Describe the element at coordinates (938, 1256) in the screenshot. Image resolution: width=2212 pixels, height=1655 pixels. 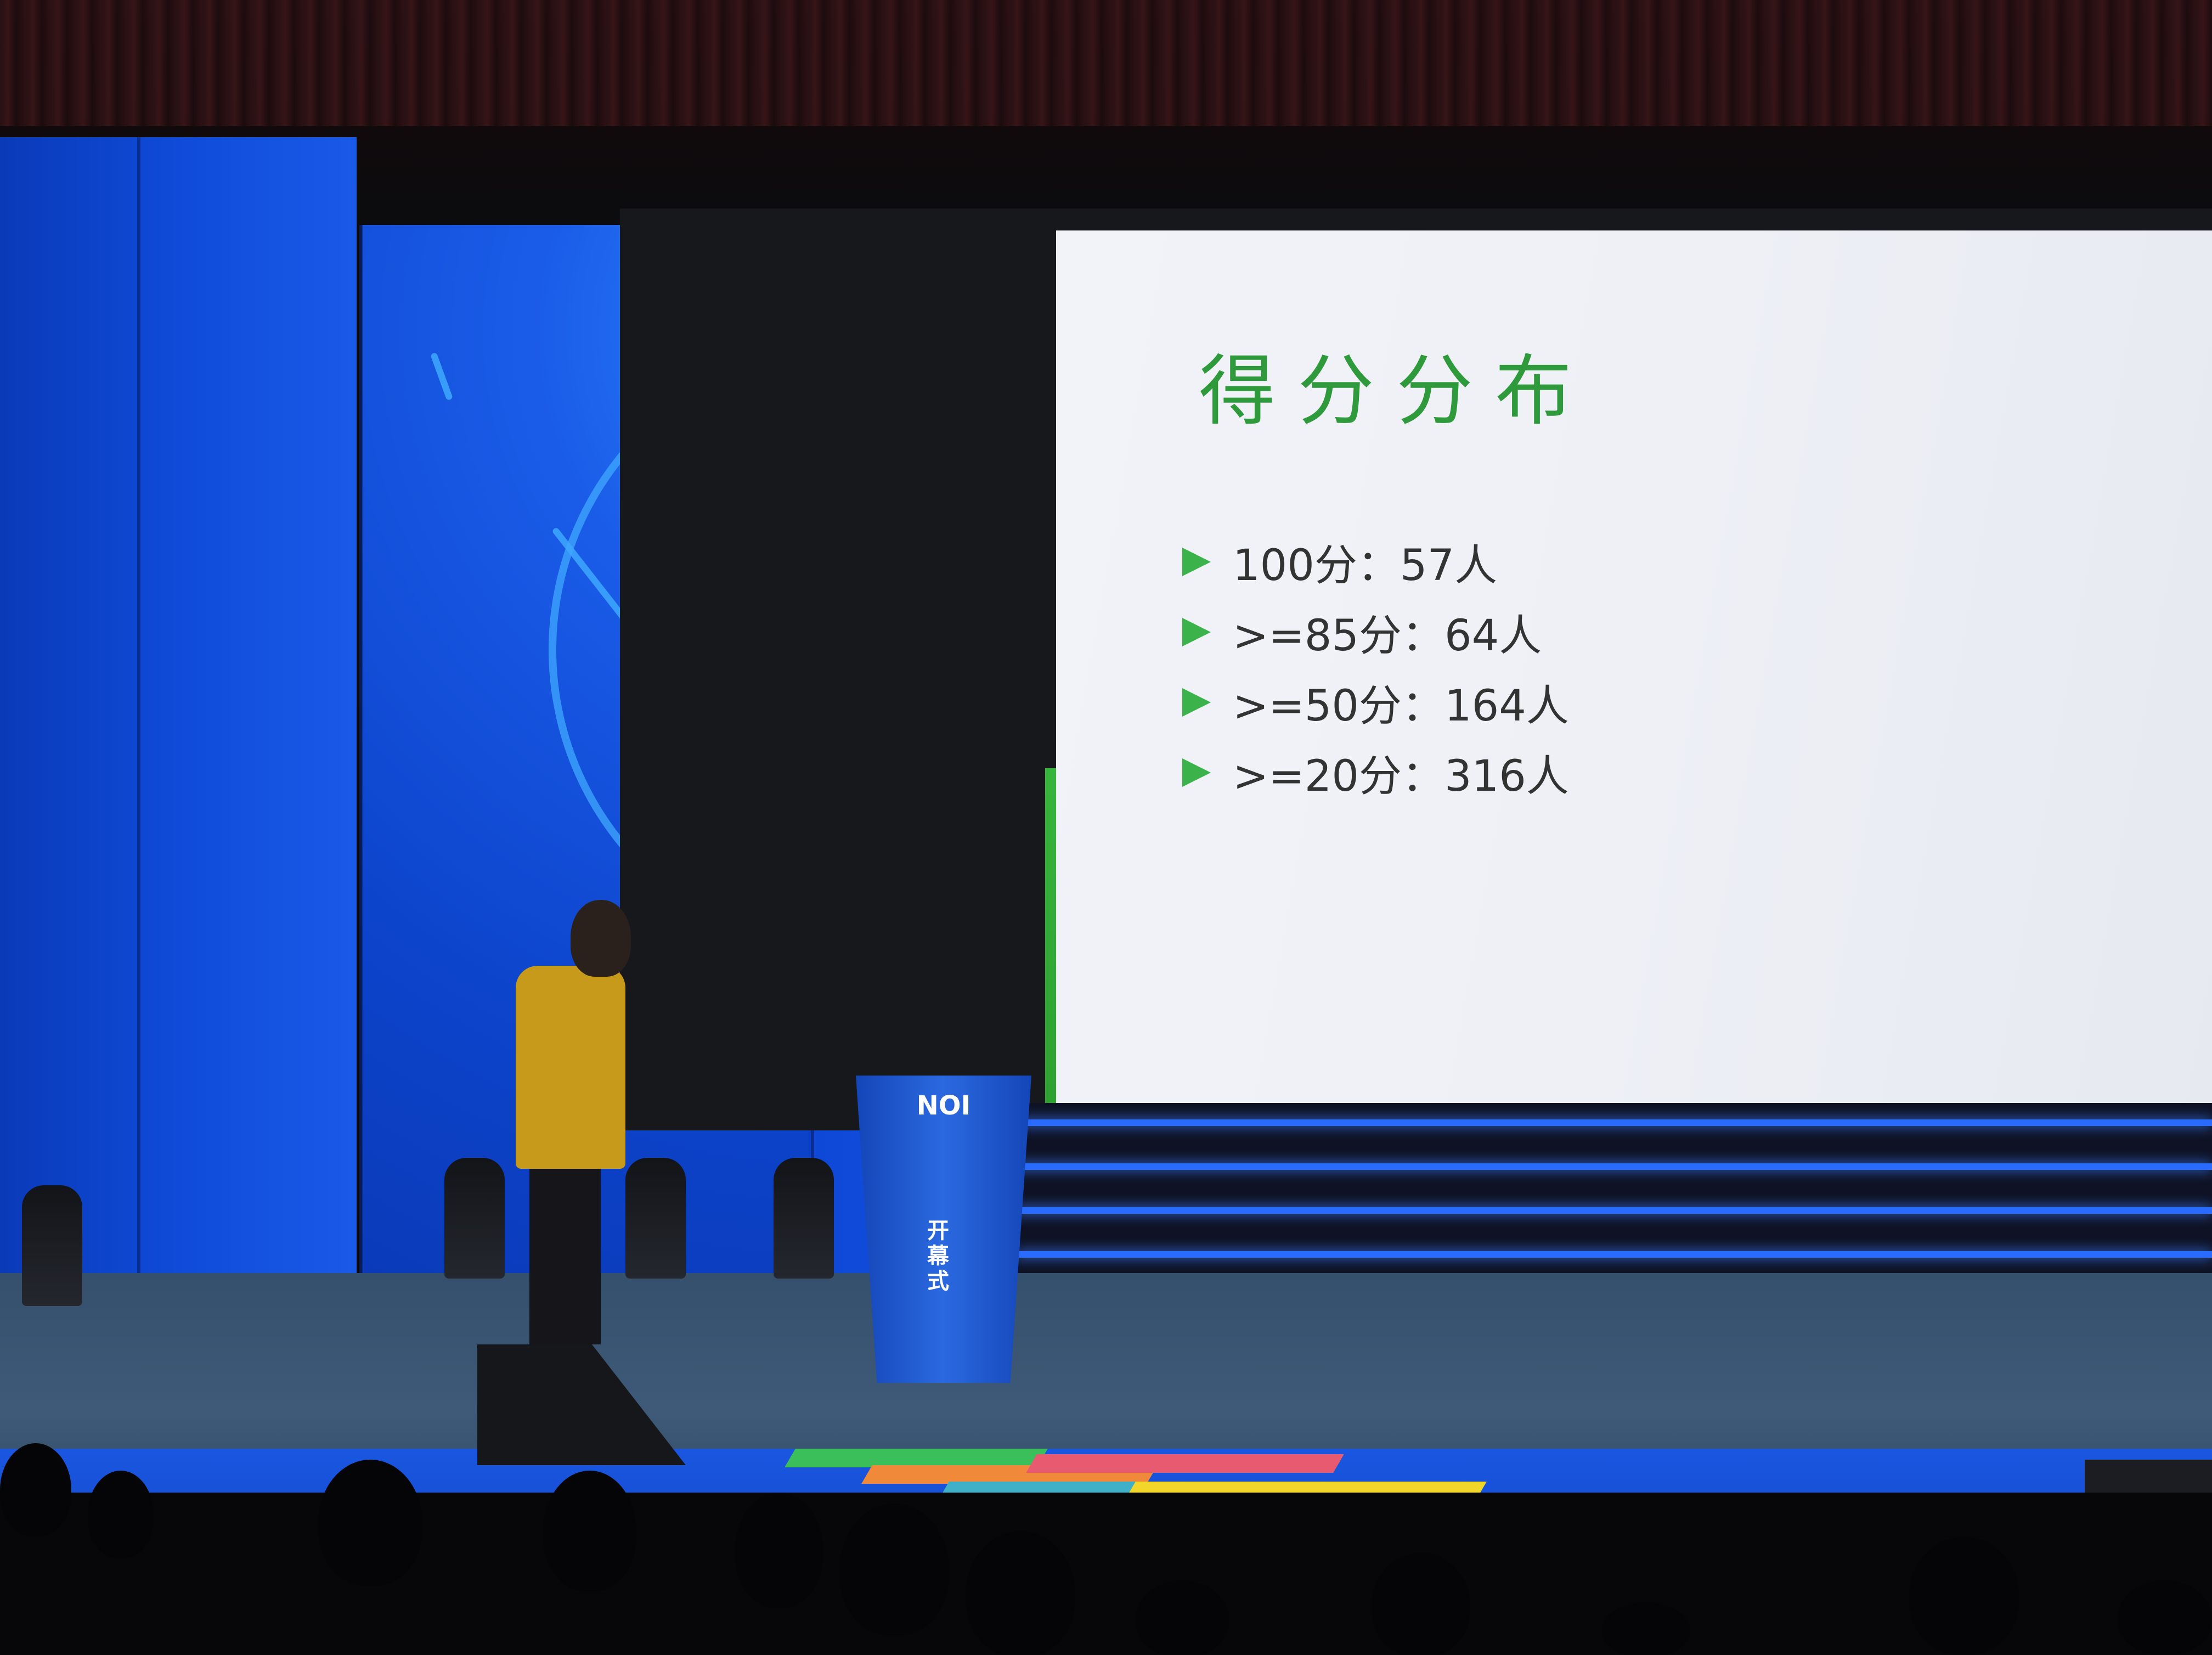
I see `podium-label: 开幕式` at that location.